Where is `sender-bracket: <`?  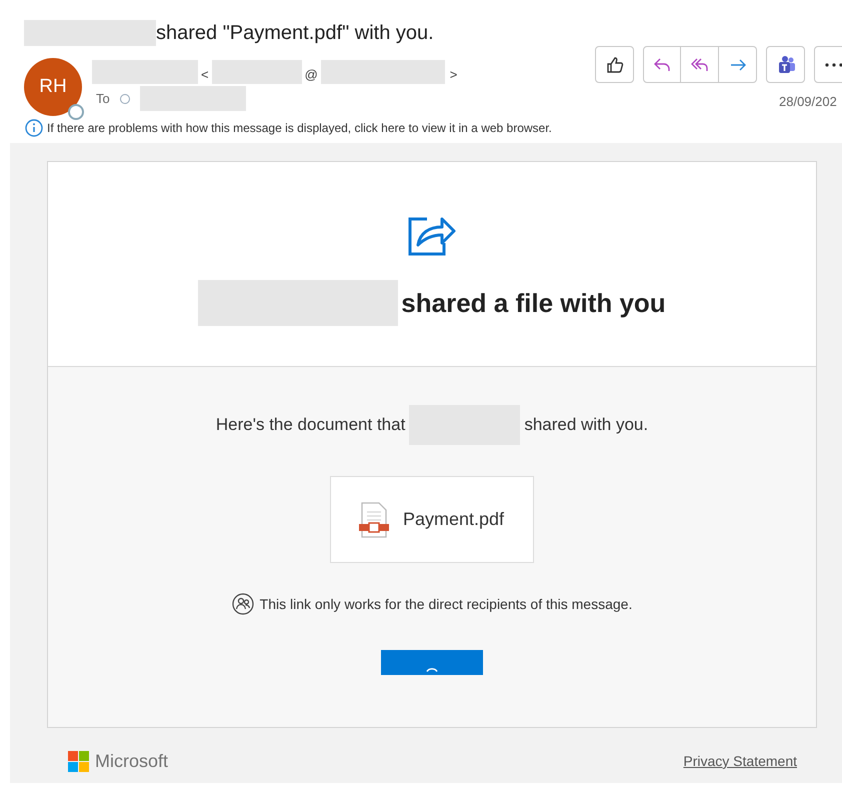 sender-bracket: < is located at coordinates (205, 75).